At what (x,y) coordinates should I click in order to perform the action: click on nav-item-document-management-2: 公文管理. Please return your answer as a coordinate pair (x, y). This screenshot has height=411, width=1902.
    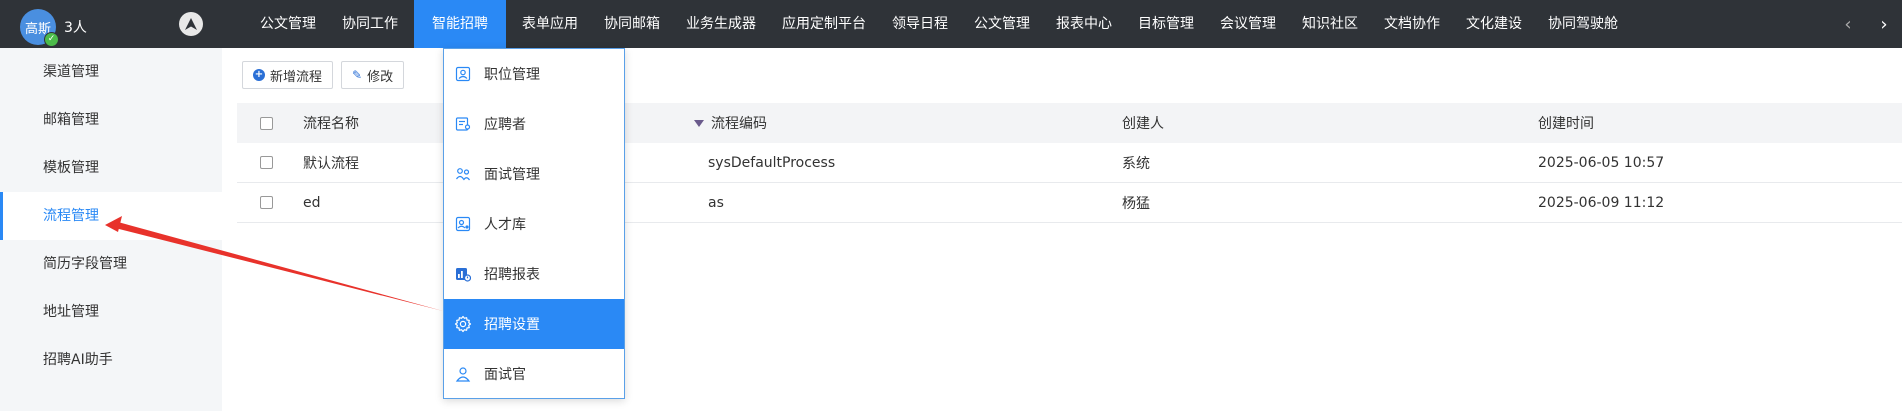
    Looking at the image, I should click on (1002, 24).